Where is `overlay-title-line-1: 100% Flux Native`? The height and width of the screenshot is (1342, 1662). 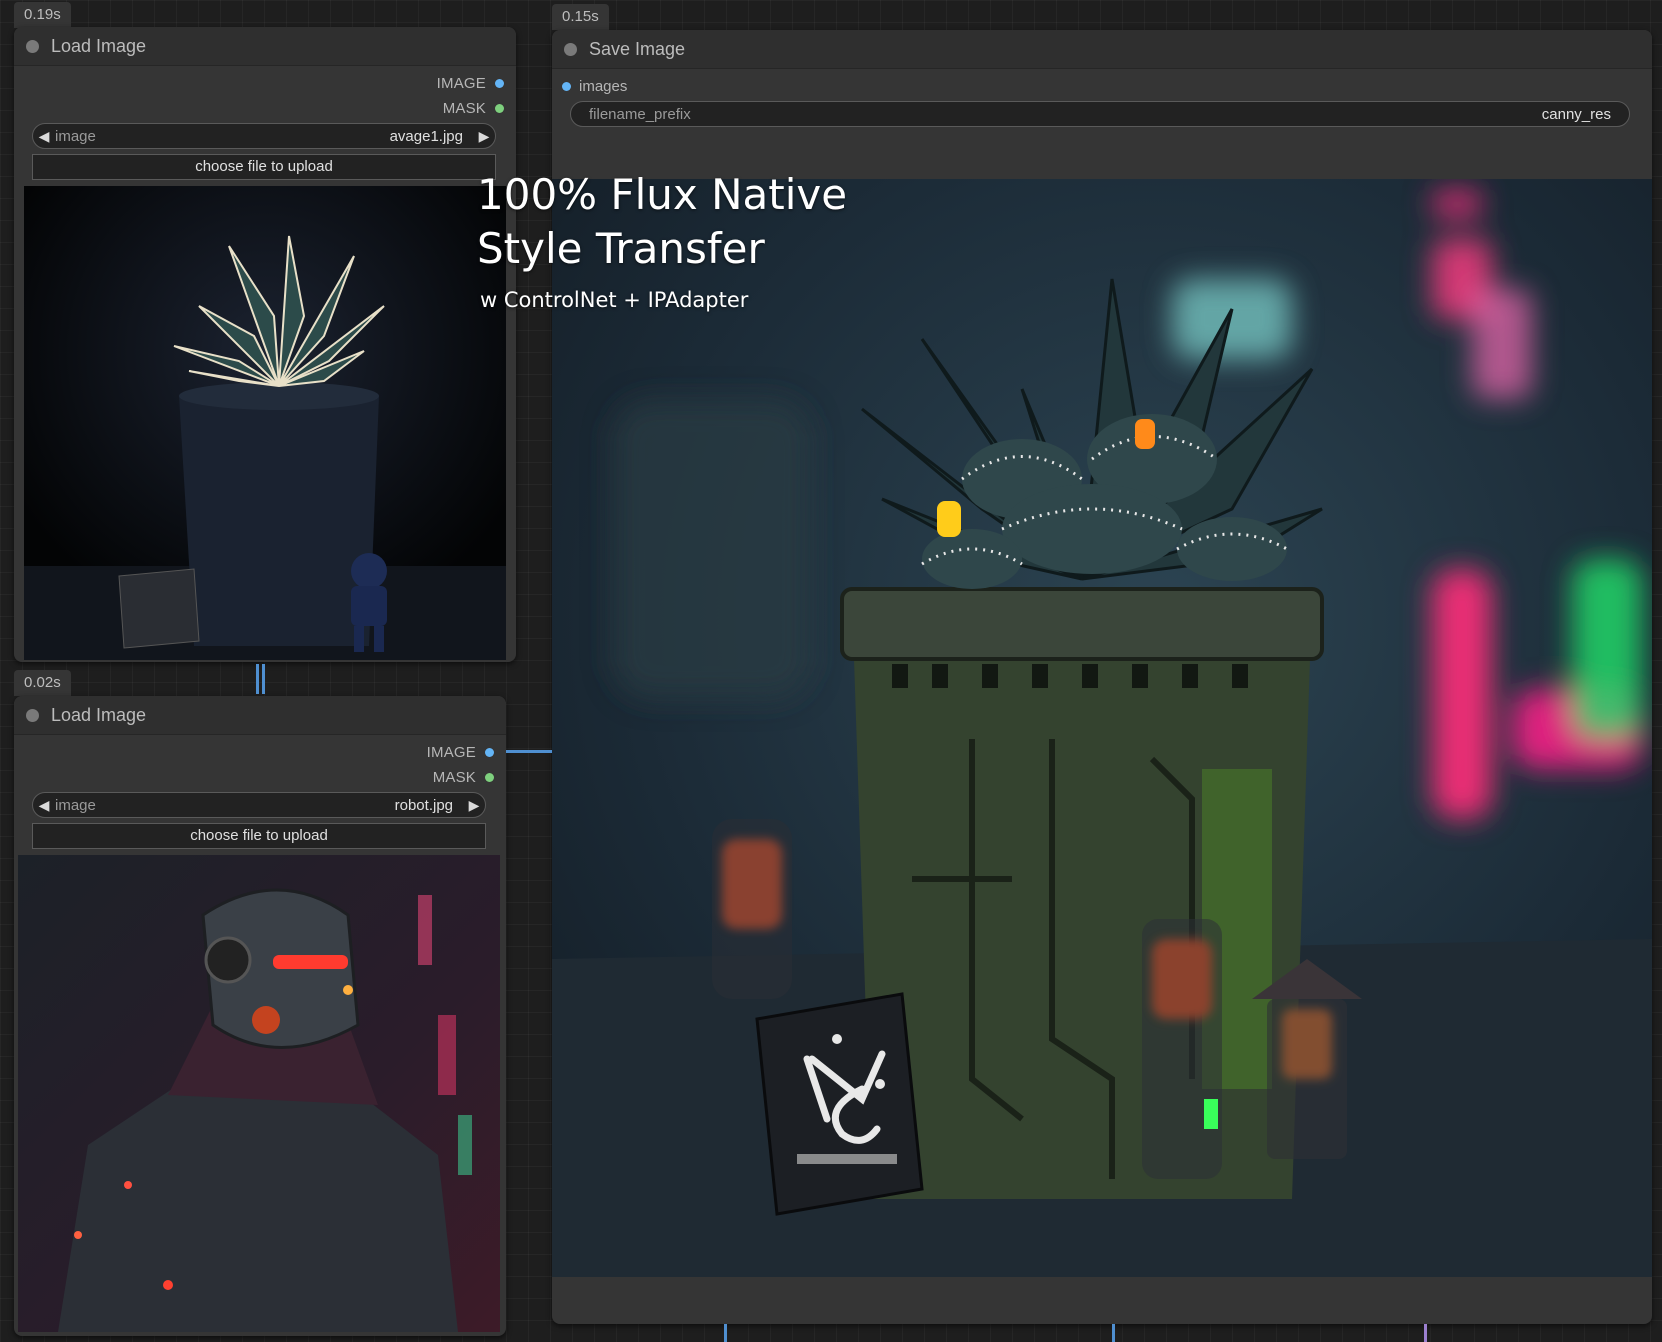 overlay-title-line-1: 100% Flux Native is located at coordinates (662, 194).